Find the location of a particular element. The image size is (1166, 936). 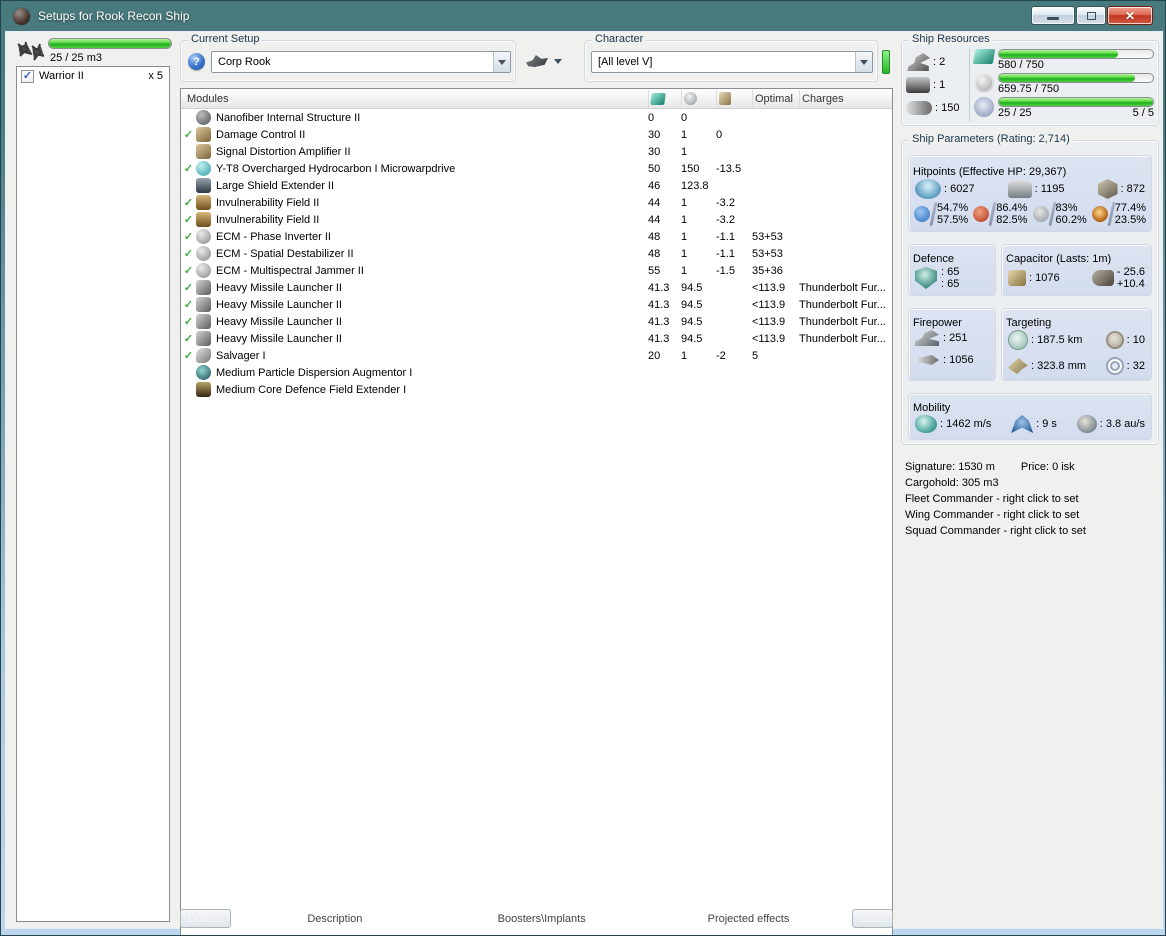

optimal-column-header: Optimal is located at coordinates (775, 98).